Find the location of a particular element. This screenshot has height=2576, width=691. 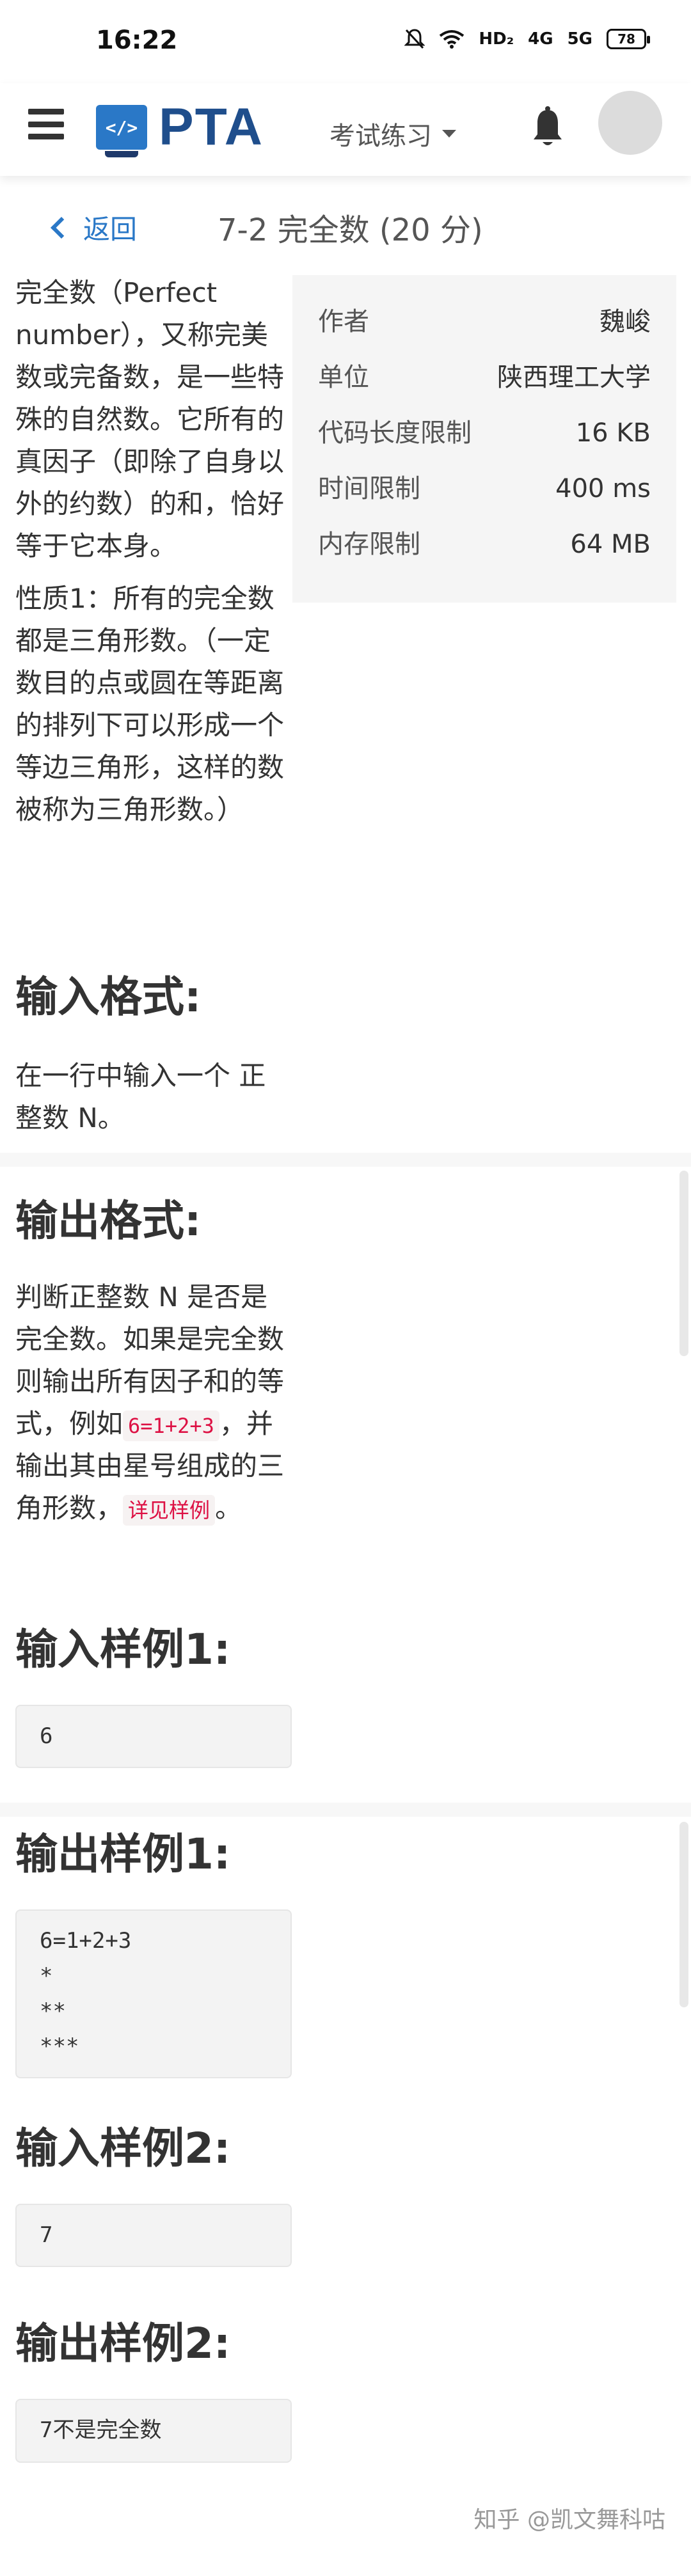

sample-output-1-section: 输出样例1: 6=1+2+3 * ** *** is located at coordinates (153, 1949).